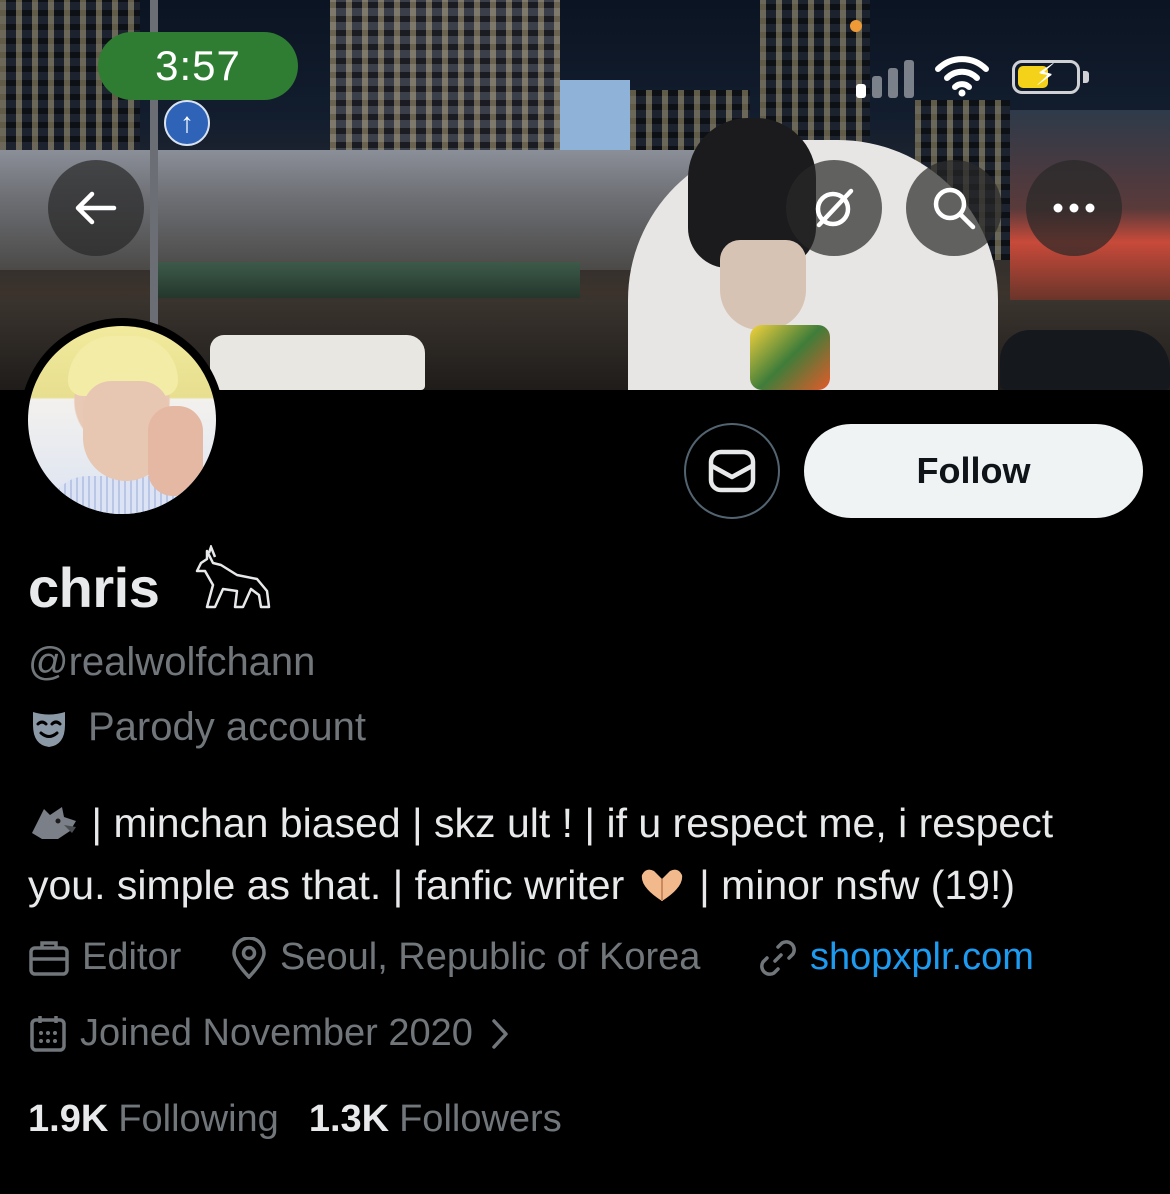  I want to click on cellular-signal-icon, so click(886, 78).